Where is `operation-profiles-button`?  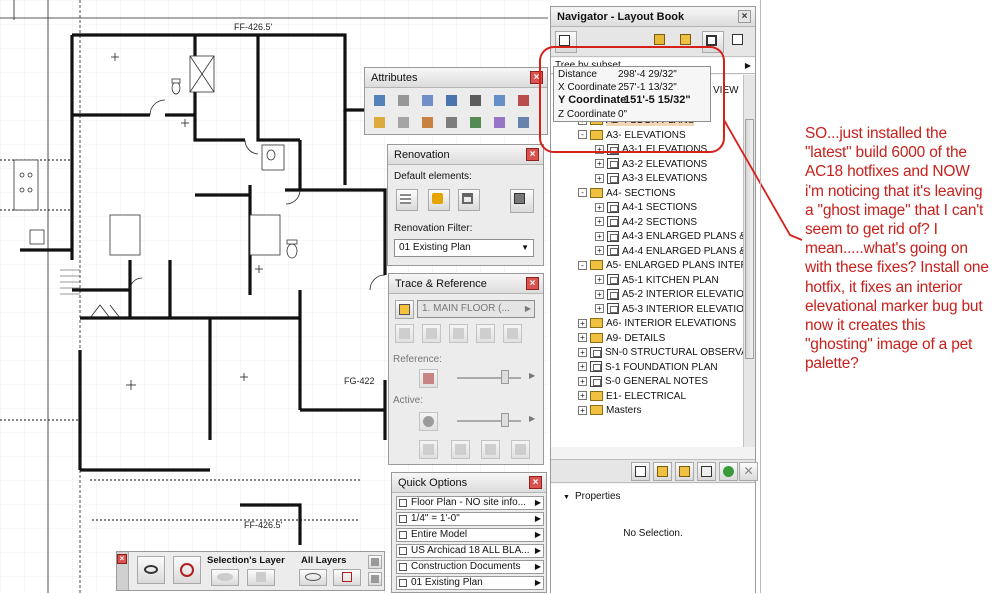 operation-profiles-button is located at coordinates (476, 123).